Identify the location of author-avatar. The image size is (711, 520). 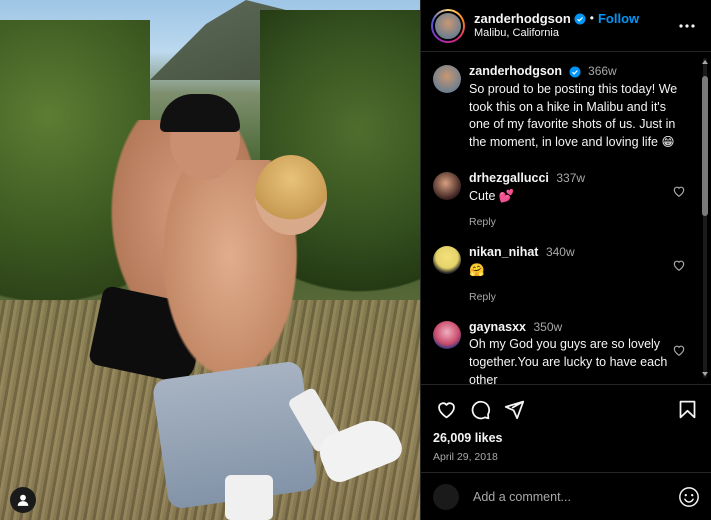
(448, 25).